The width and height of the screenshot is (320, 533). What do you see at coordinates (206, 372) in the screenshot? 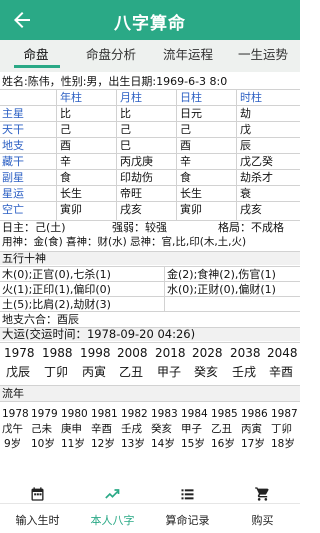
I see `dayun-ganzhi: 癸亥` at bounding box center [206, 372].